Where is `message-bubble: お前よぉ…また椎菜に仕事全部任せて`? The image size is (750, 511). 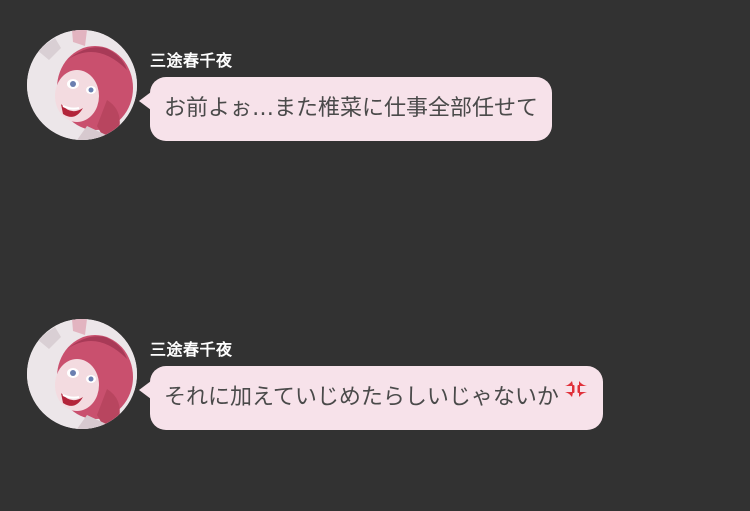
message-bubble: お前よぉ…また椎菜に仕事全部任せて is located at coordinates (345, 109).